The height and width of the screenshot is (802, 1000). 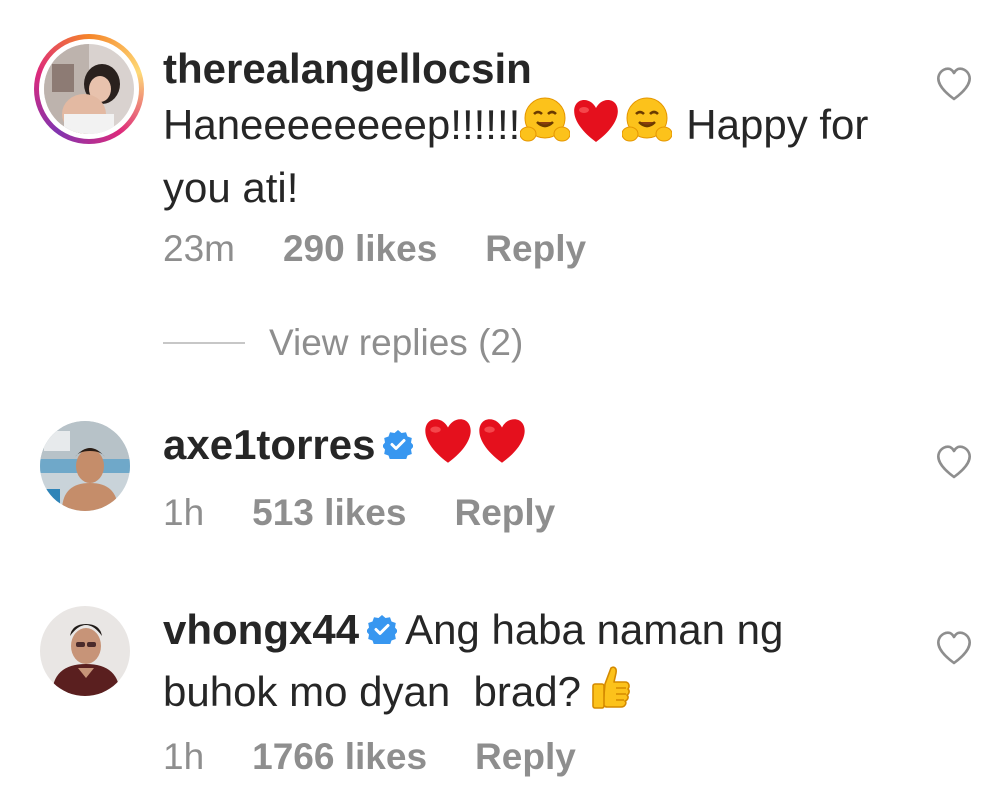 What do you see at coordinates (199, 248) in the screenshot?
I see `comment-time: 23m` at bounding box center [199, 248].